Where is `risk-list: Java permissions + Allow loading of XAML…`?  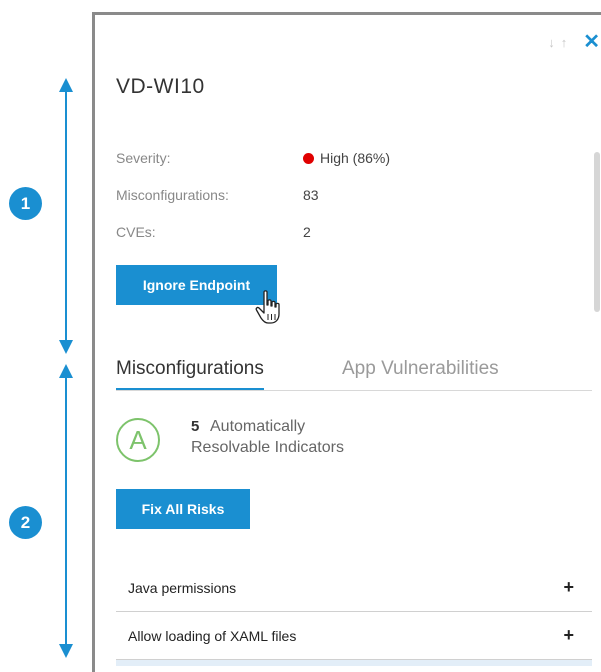 risk-list: Java permissions + Allow loading of XAML… is located at coordinates (354, 615).